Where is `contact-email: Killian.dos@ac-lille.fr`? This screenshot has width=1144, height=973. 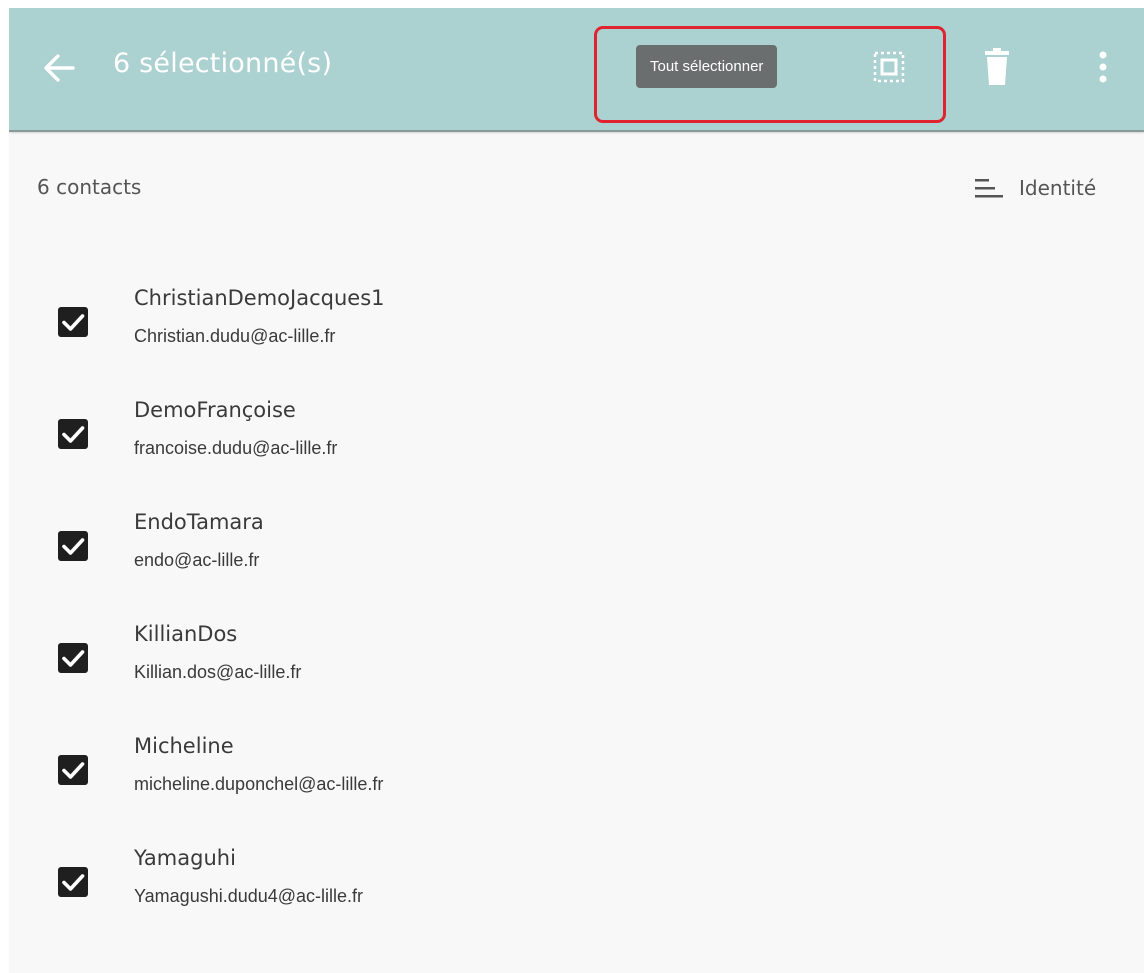 contact-email: Killian.dos@ac-lille.fr is located at coordinates (218, 672).